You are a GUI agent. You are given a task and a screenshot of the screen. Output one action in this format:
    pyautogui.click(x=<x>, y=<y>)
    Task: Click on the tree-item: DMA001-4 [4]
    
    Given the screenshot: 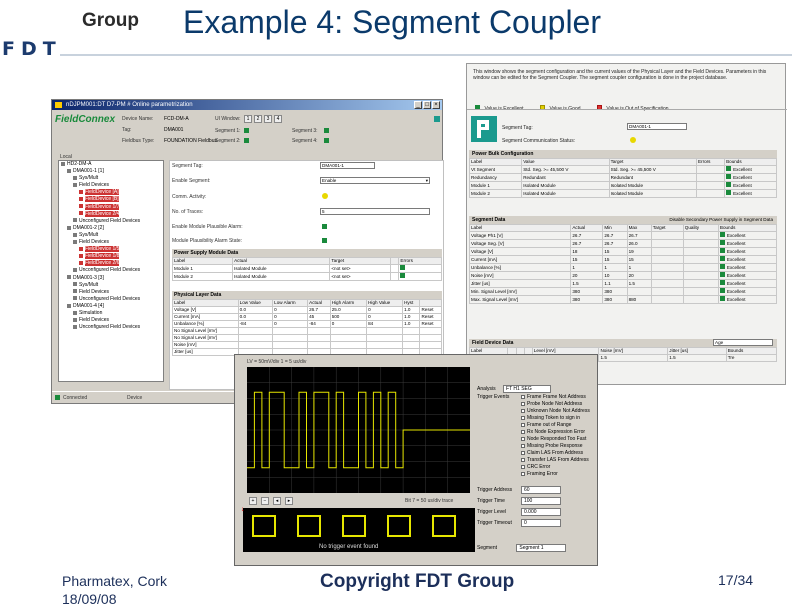 What is the action you would take?
    pyautogui.click(x=111, y=306)
    